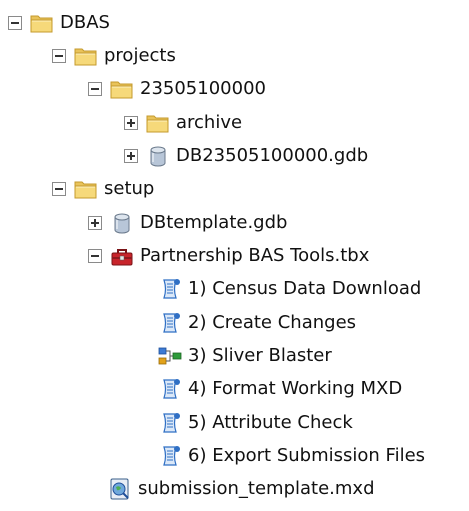 This screenshot has width=469, height=511. I want to click on tool-format-working-mxd: 4) Format Working MXD, so click(280, 389).